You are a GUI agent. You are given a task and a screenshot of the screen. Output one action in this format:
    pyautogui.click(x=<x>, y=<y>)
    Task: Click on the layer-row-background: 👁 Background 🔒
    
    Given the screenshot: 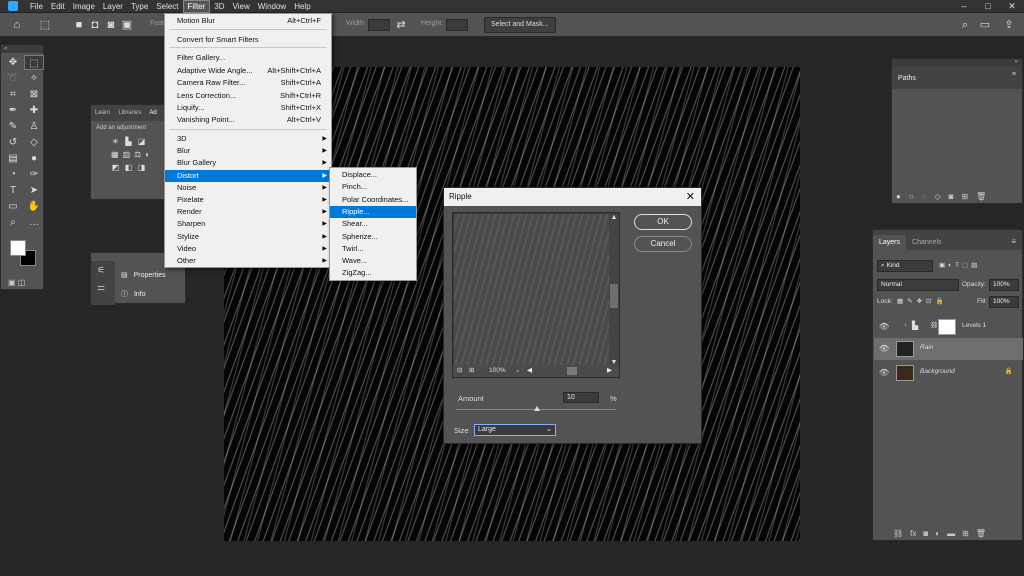 What is the action you would take?
    pyautogui.click(x=948, y=373)
    